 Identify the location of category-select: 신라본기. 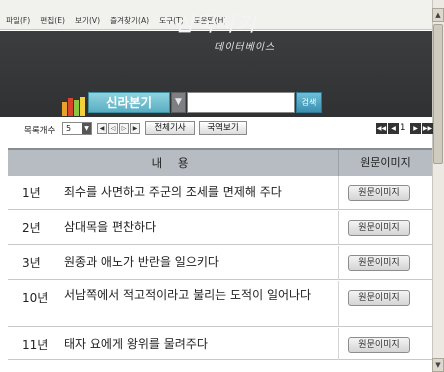
(129, 102).